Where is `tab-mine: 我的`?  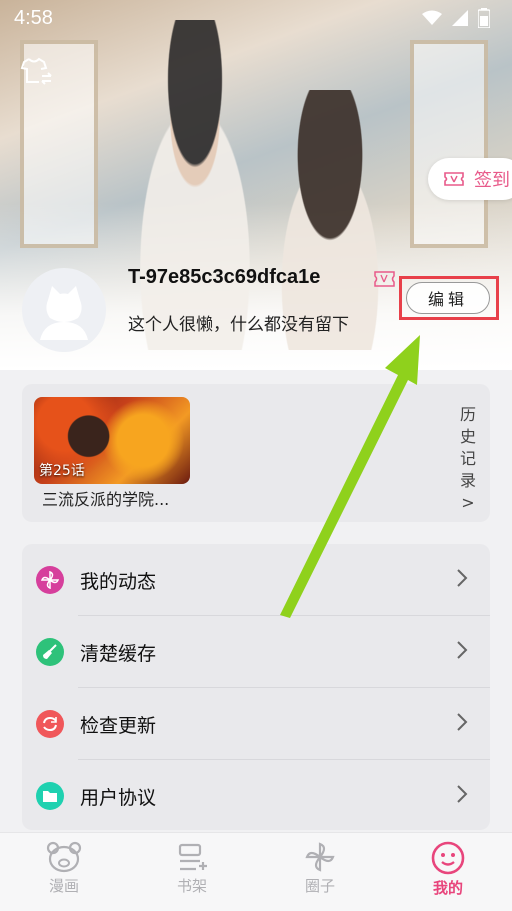
tab-mine: 我的 is located at coordinates (448, 869).